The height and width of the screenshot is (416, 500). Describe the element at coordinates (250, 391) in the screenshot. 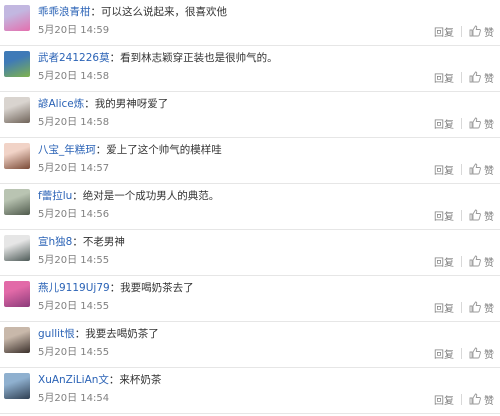

I see `comment-item: XuAnZiLiAn文：来杯奶茶 5月20日 14:54 回复 赞` at that location.